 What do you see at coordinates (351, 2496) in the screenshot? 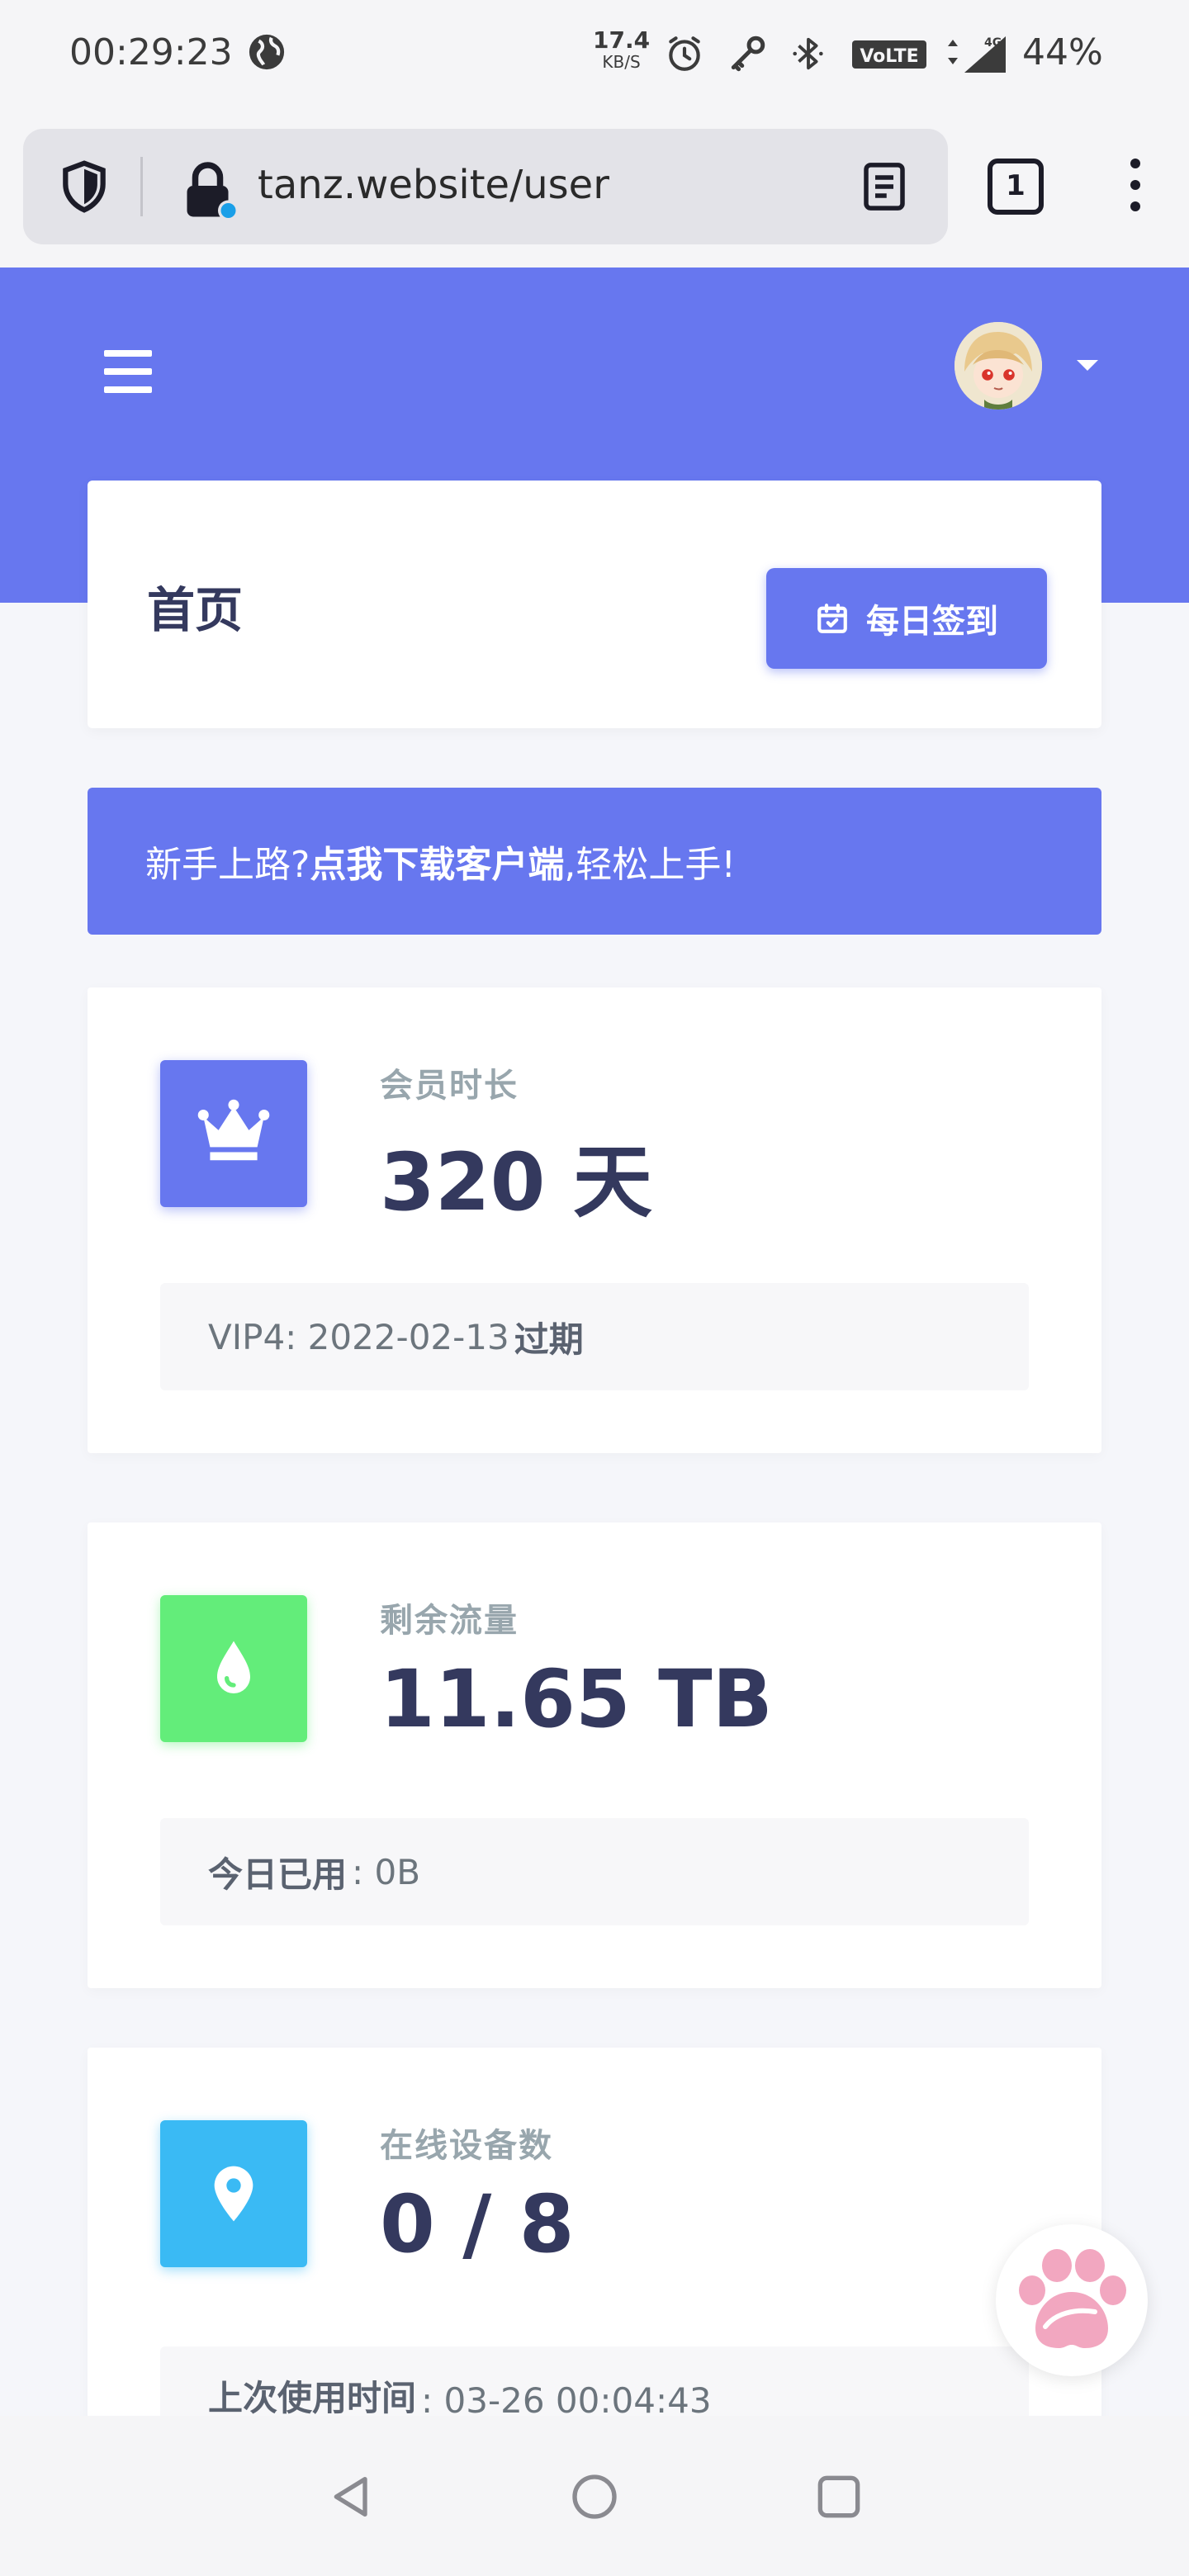
I see `back-icon` at bounding box center [351, 2496].